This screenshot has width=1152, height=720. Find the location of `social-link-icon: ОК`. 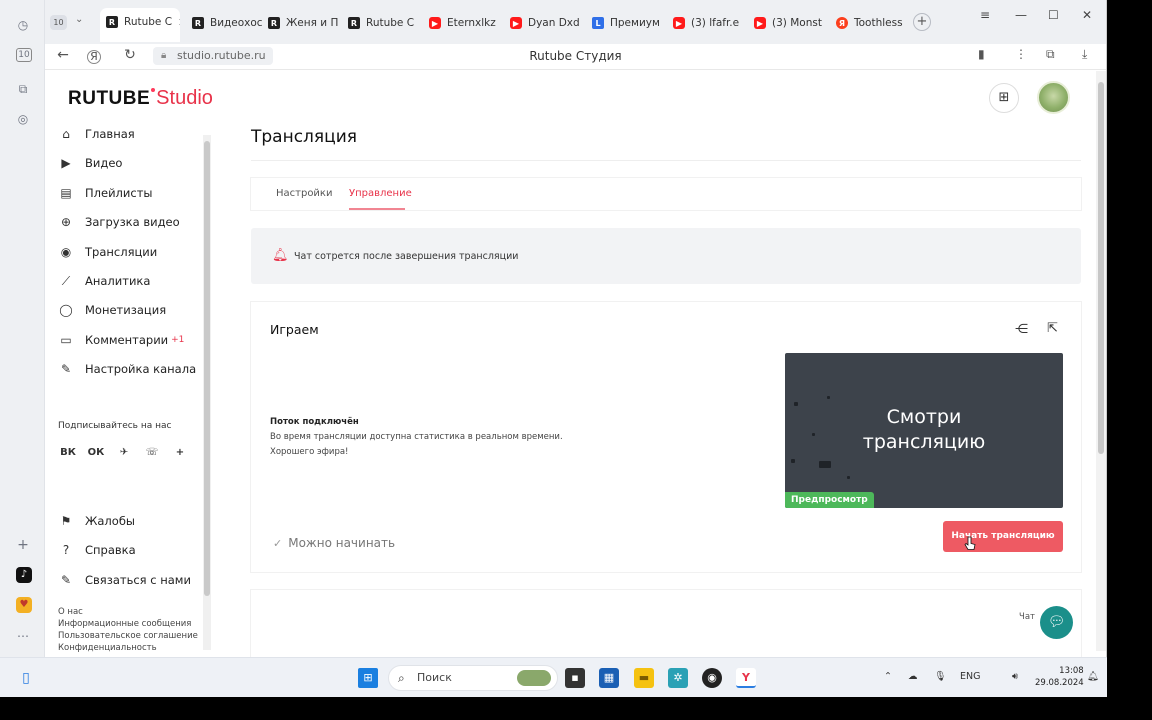

social-link-icon: ОК is located at coordinates (96, 453).